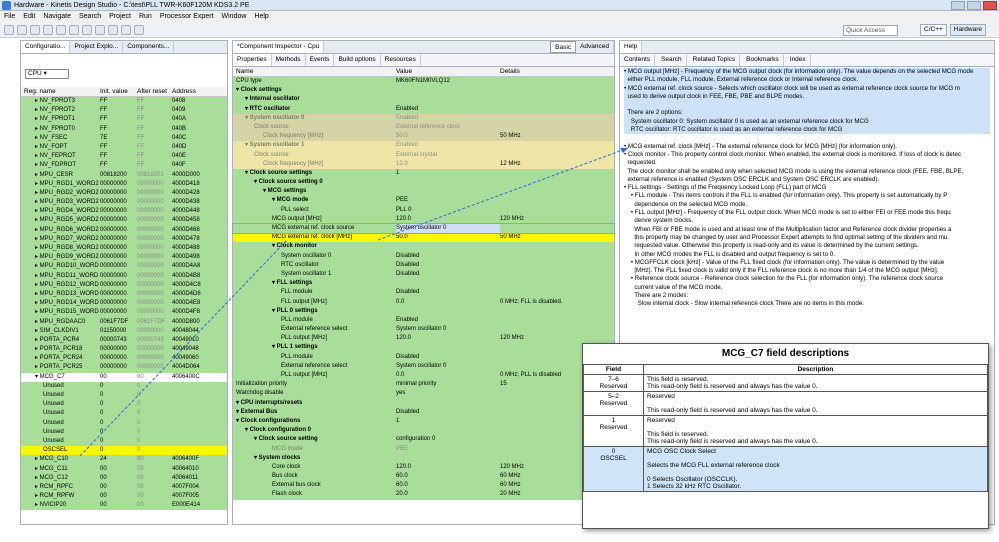 This screenshot has width=999, height=542. What do you see at coordinates (139, 29) in the screenshot?
I see `forward-icon` at bounding box center [139, 29].